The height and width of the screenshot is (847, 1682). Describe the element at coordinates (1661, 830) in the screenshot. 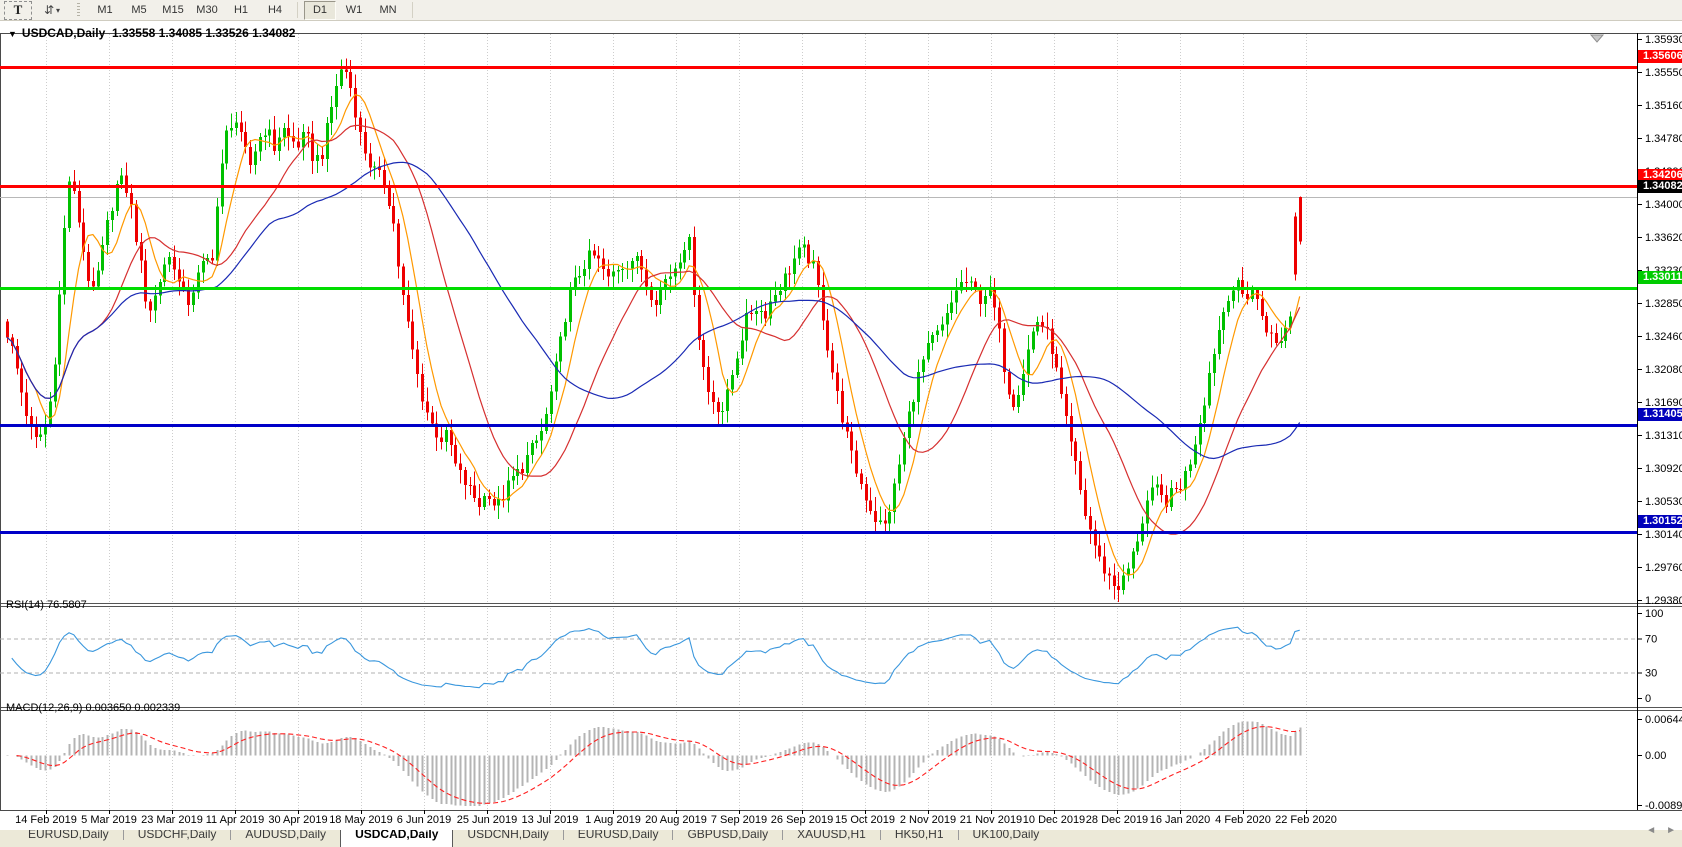

I see `tab-scroll-controls: ◄ ►` at that location.